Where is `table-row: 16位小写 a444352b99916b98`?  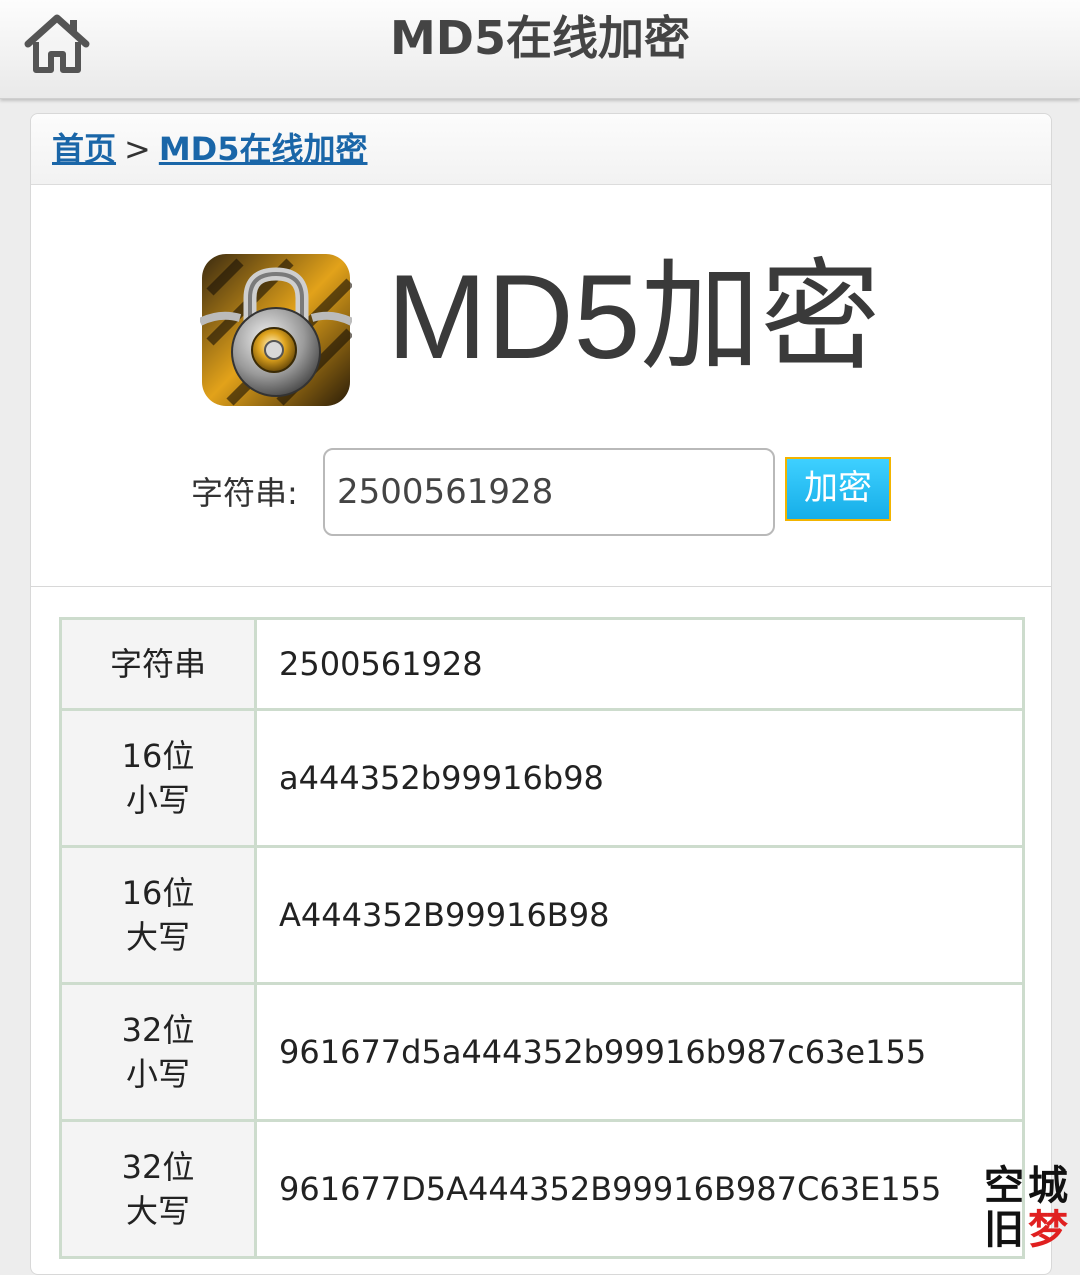 table-row: 16位小写 a444352b99916b98 is located at coordinates (542, 778).